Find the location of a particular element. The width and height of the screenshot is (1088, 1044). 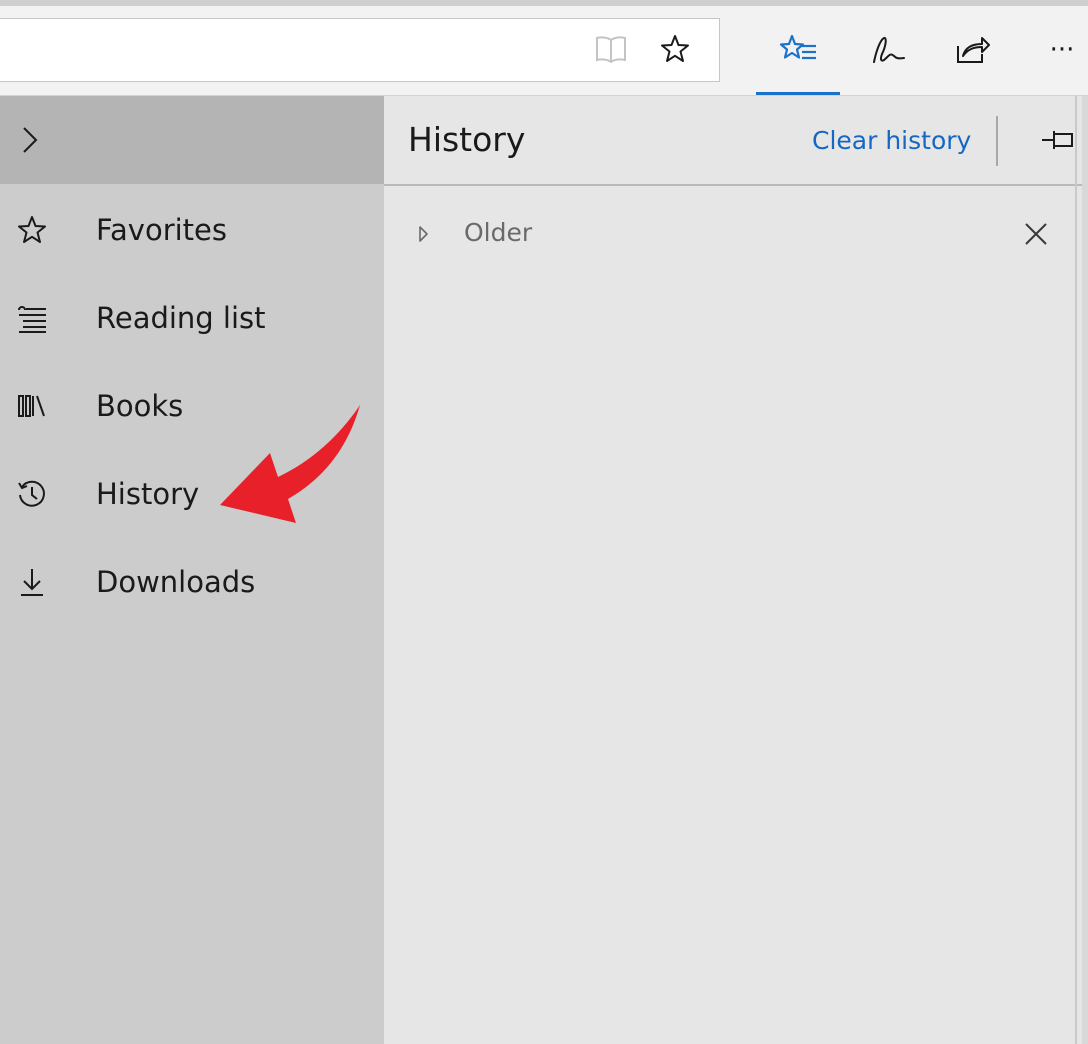

pin-icon is located at coordinates (1058, 140).